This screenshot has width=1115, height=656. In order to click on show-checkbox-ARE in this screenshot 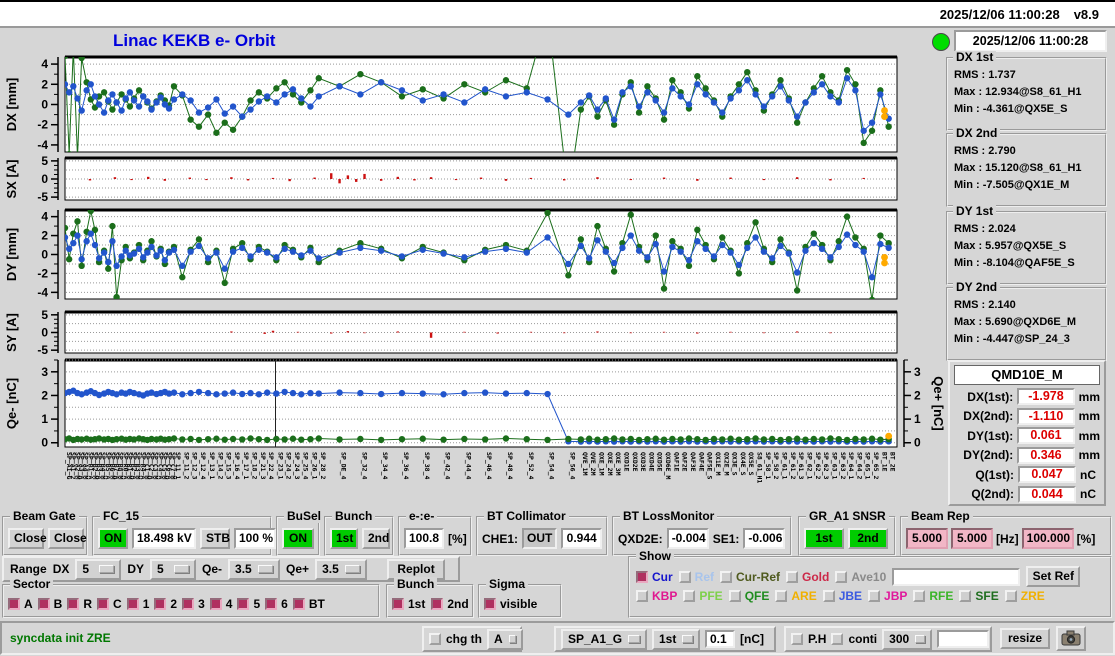, I will do `click(781, 596)`.